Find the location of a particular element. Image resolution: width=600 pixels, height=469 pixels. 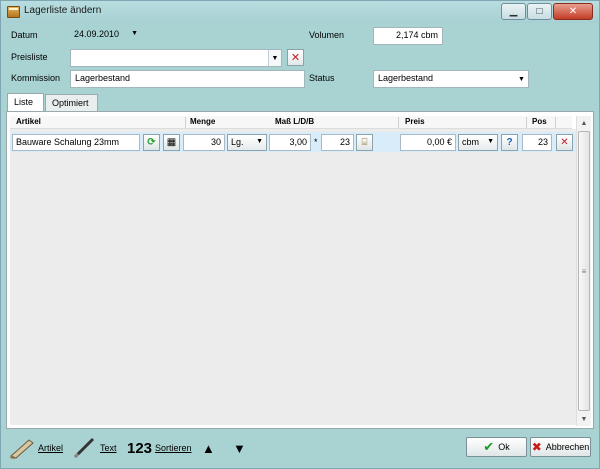

sort-digits: 123 is located at coordinates (140, 448).